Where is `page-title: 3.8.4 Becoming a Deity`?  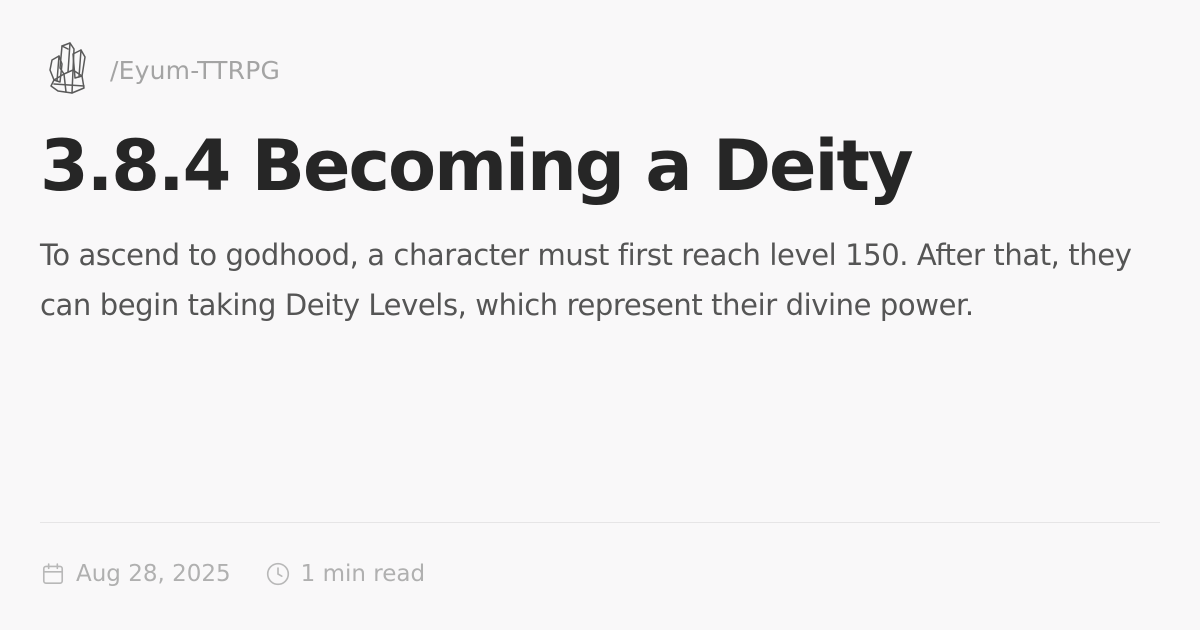
page-title: 3.8.4 Becoming a Deity is located at coordinates (477, 166).